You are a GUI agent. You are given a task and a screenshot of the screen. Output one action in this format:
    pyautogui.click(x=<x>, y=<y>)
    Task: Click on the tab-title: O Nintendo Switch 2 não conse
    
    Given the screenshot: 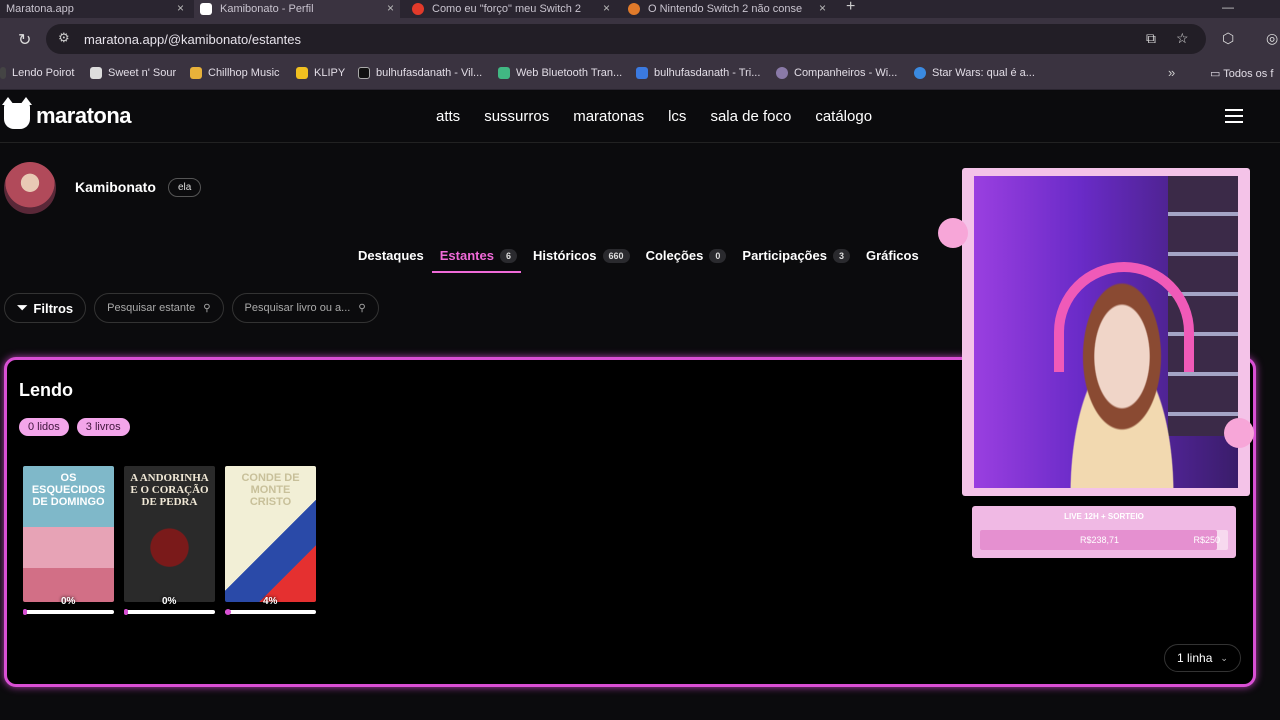 What is the action you would take?
    pyautogui.click(x=725, y=9)
    